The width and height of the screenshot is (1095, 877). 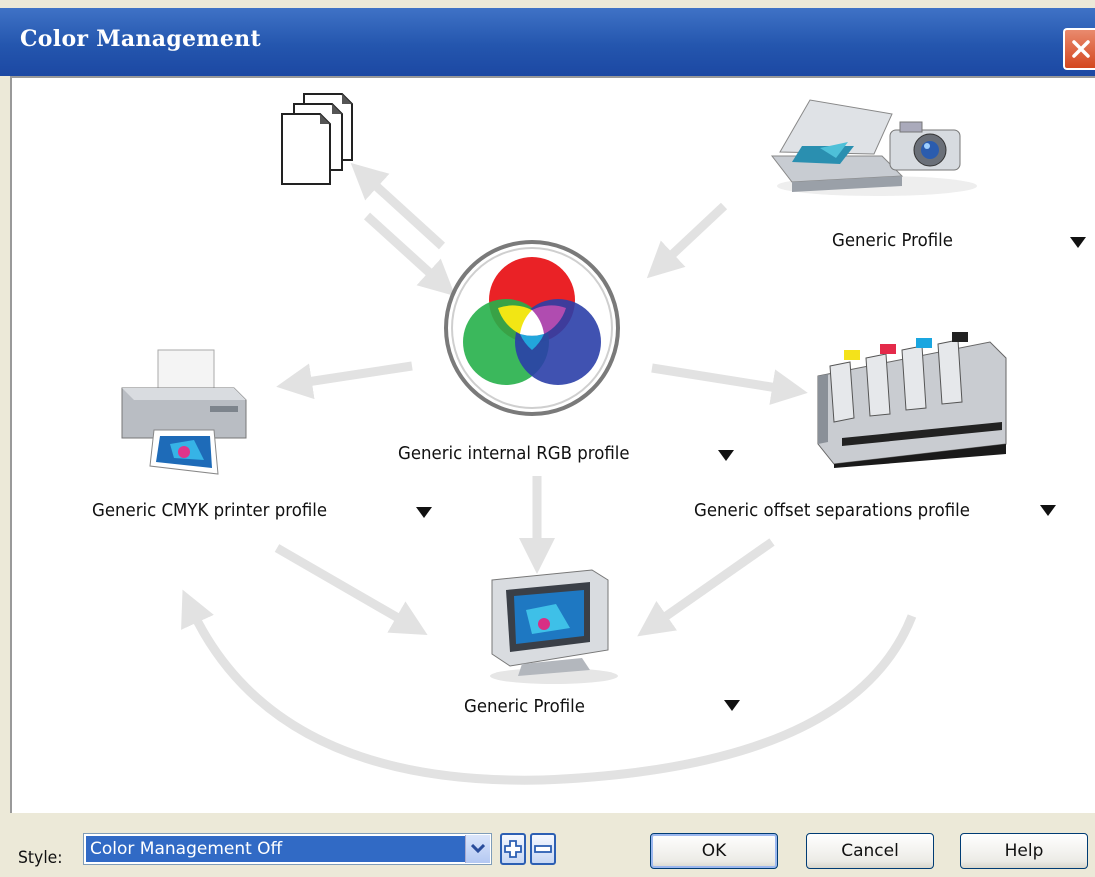 I want to click on cmyk-printer-profile-label: Generic CMYK printer profile, so click(x=210, y=510).